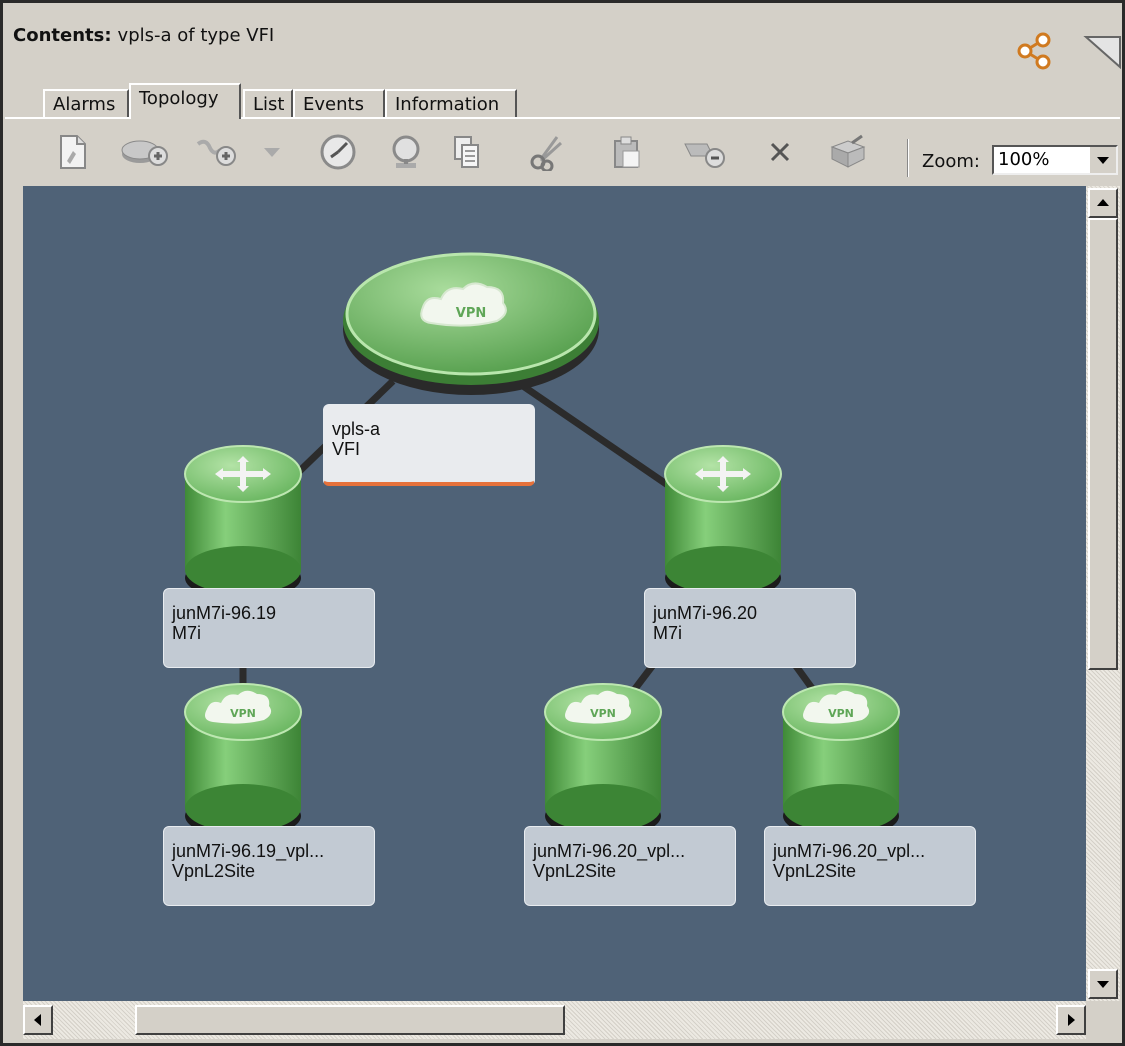  I want to click on arrow-up-icon, so click(1103, 202).